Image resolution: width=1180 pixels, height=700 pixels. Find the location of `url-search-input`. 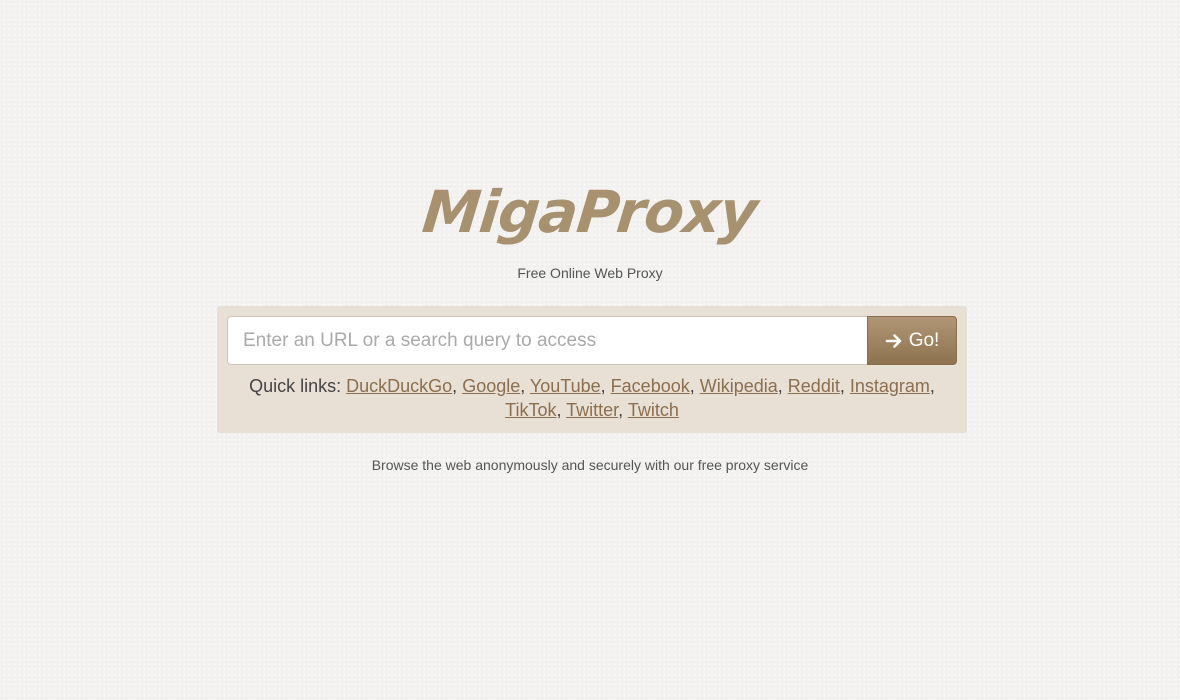

url-search-input is located at coordinates (547, 340).